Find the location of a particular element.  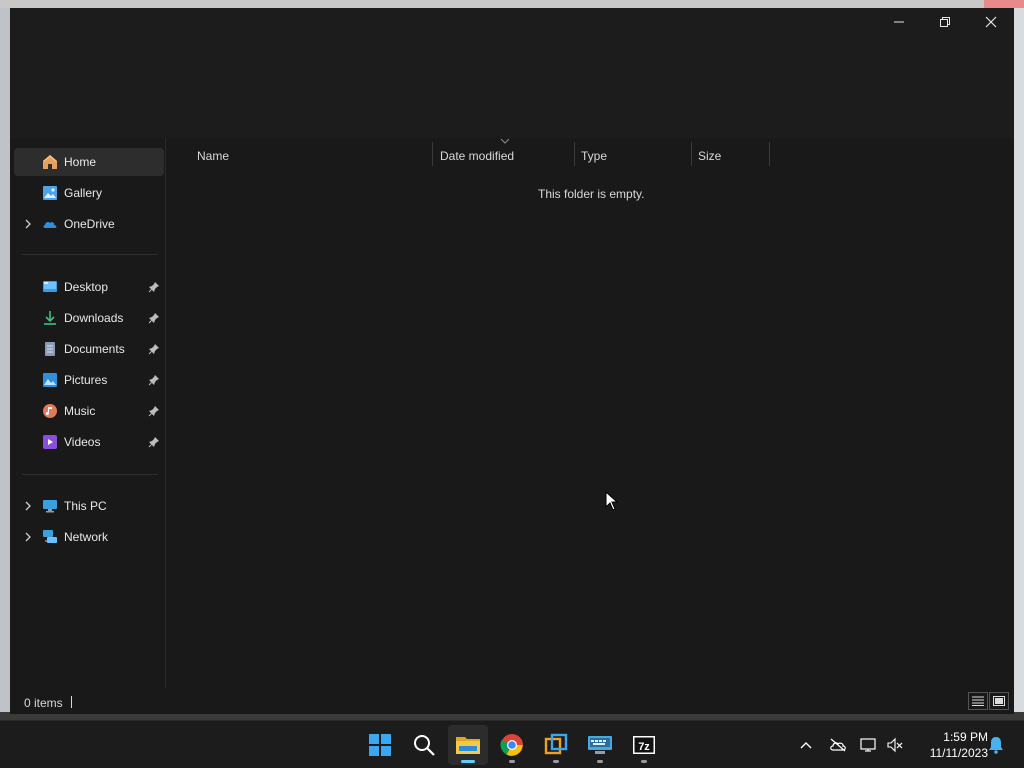

tray-network-button is located at coordinates (869, 745).